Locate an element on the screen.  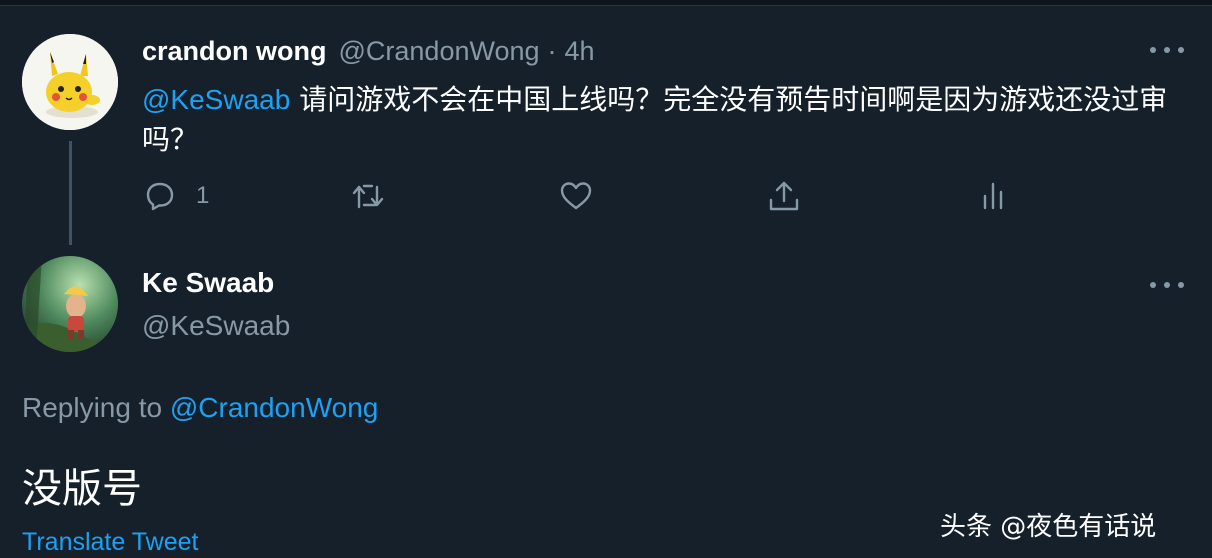
reply-author-handle: @KeSwaab is located at coordinates (216, 326).